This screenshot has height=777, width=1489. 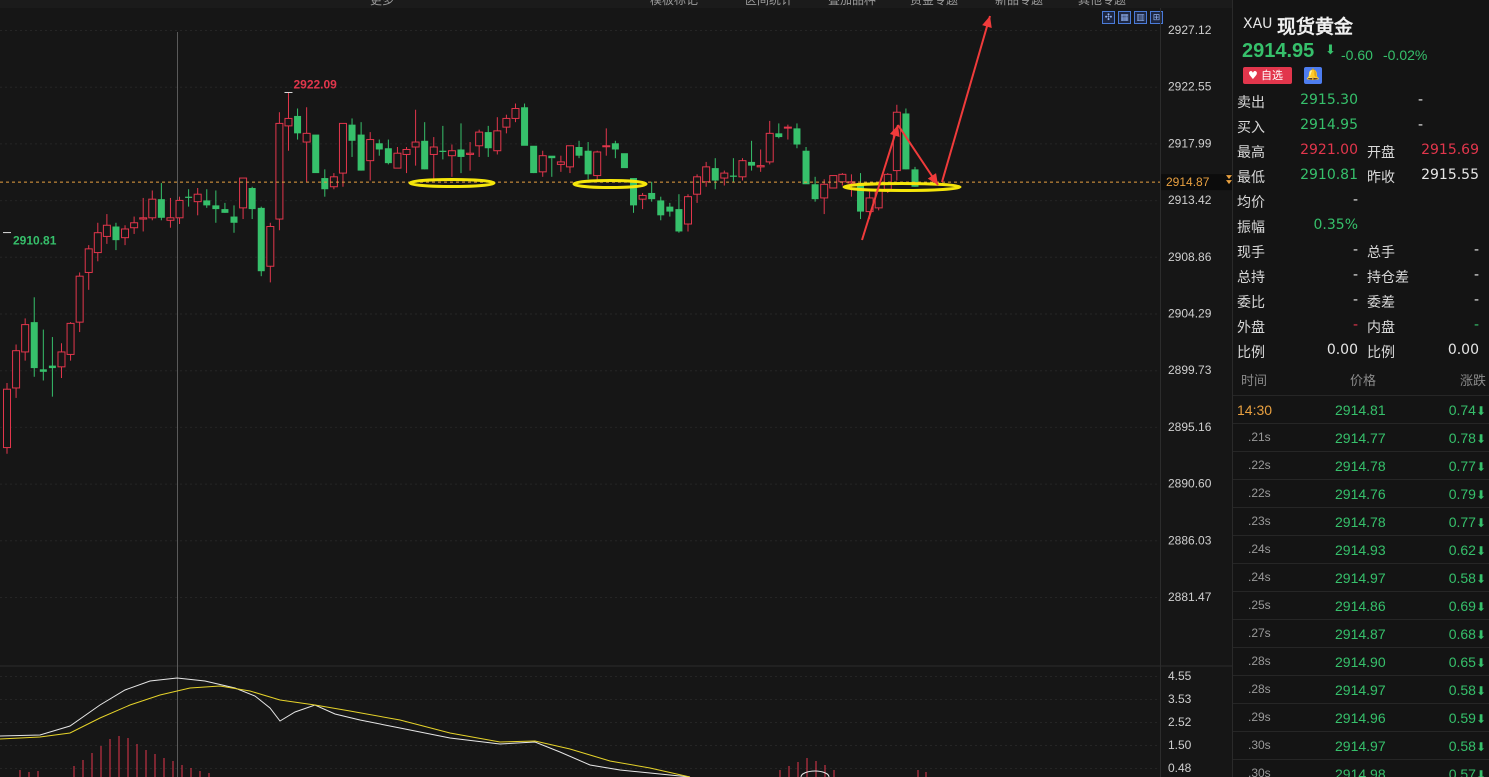 What do you see at coordinates (934, 4) in the screenshot?
I see `toolbar-fund-topic: 资金专题` at bounding box center [934, 4].